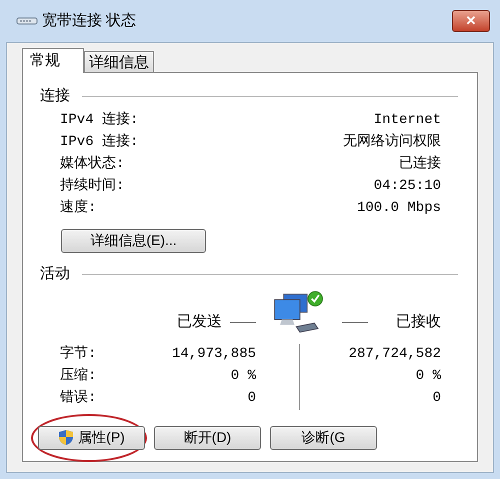  Describe the element at coordinates (55, 96) in the screenshot. I see `section-heading: 连接` at that location.